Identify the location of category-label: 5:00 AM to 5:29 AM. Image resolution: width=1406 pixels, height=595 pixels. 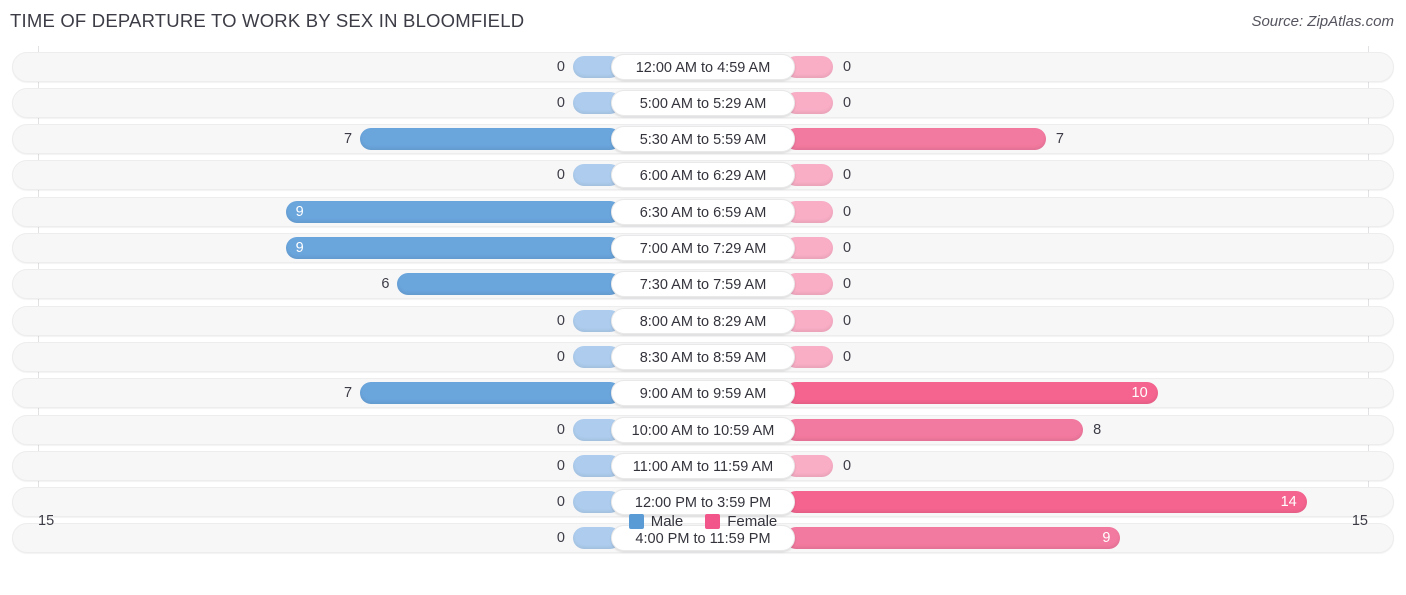
(703, 102).